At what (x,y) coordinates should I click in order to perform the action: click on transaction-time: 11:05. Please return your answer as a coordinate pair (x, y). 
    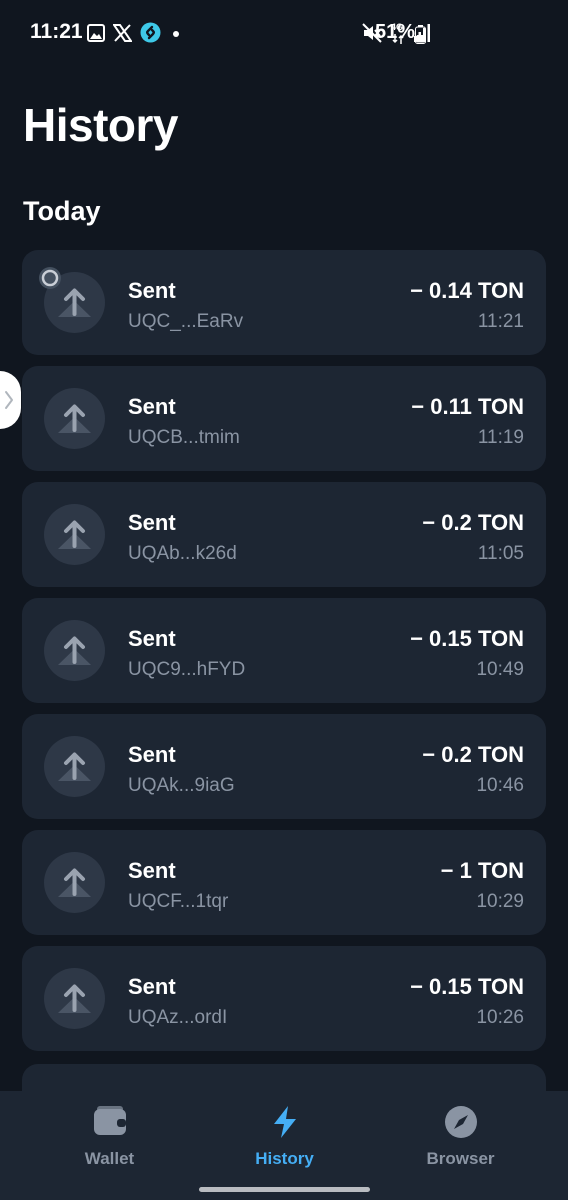
    Looking at the image, I should click on (500, 553).